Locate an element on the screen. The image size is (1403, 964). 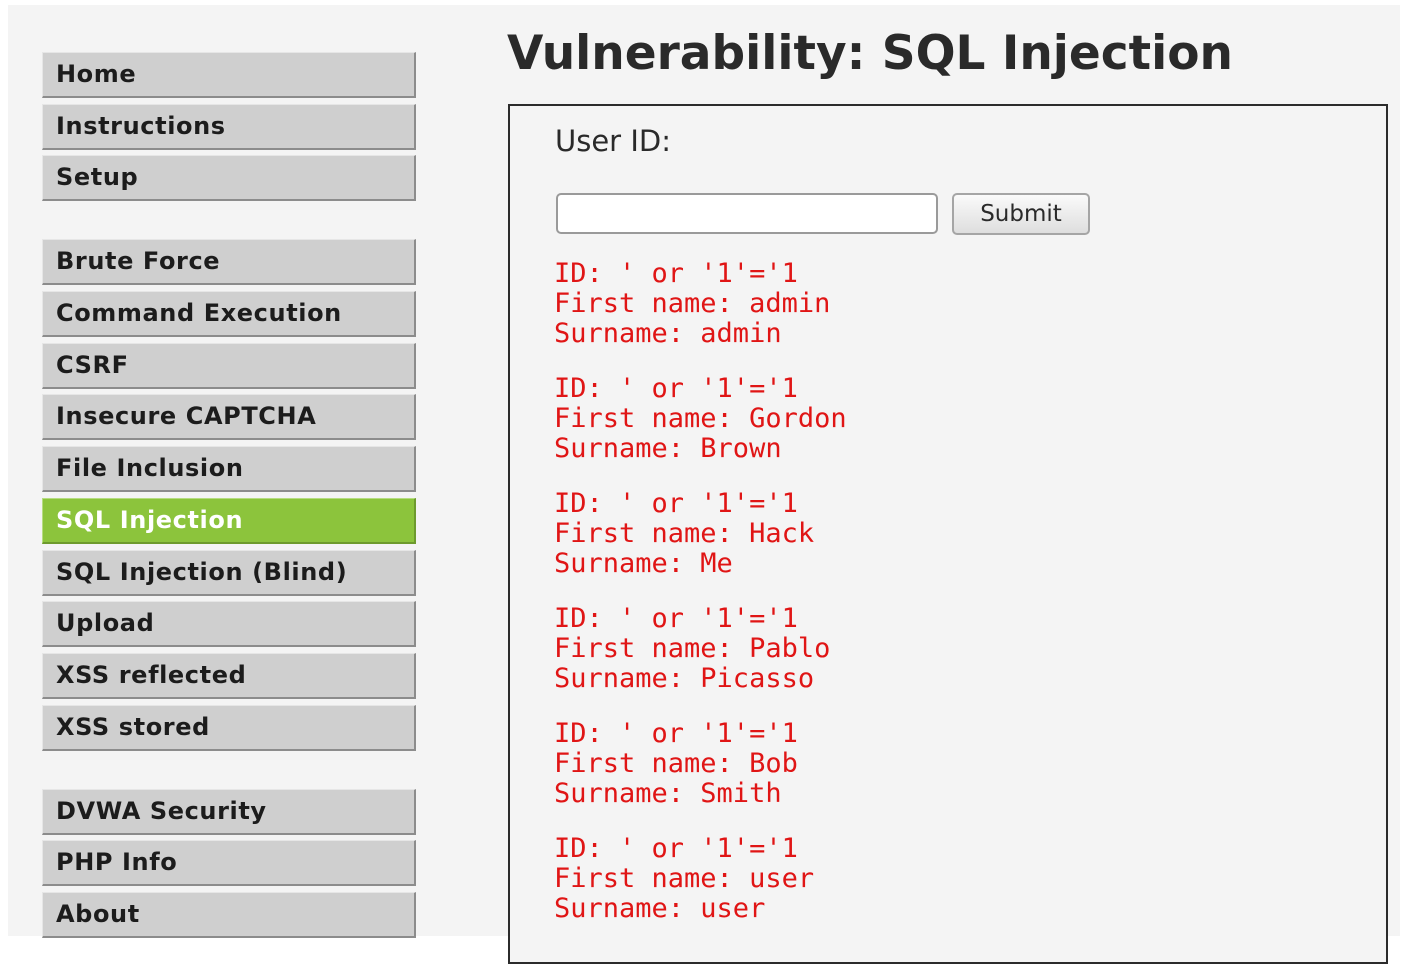
menu-group: DVWA Security PHP Info About is located at coordinates (229, 863).